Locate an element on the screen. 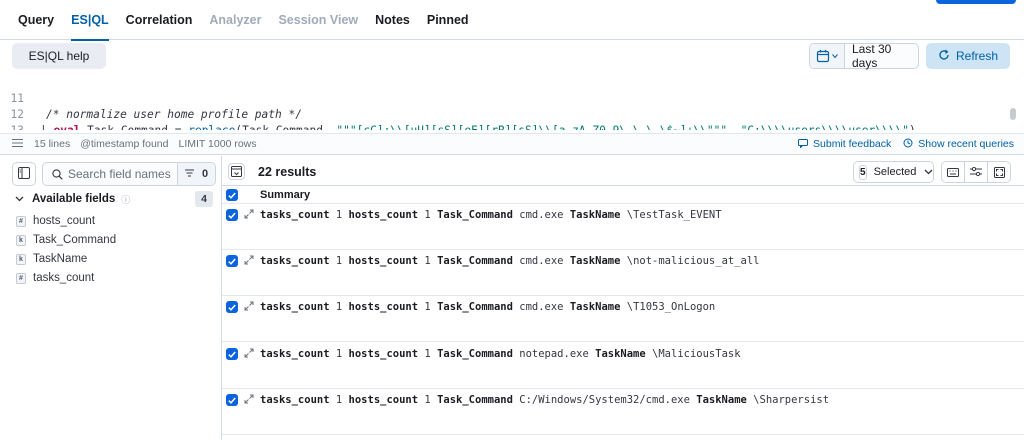 The height and width of the screenshot is (440, 1024). field-item: k TaskName is located at coordinates (51, 259).